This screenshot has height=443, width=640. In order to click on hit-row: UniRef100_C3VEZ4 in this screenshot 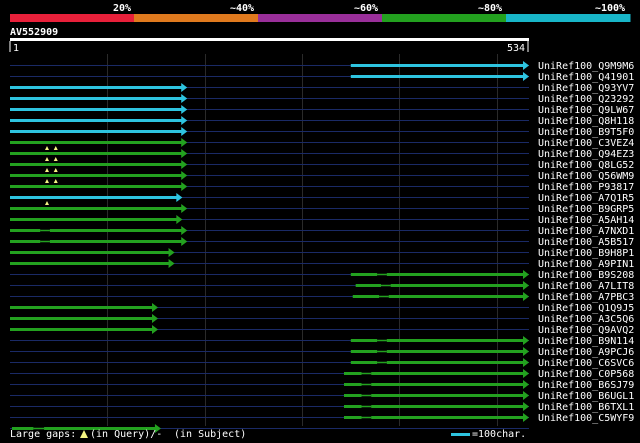, I will do `click(322, 143)`.